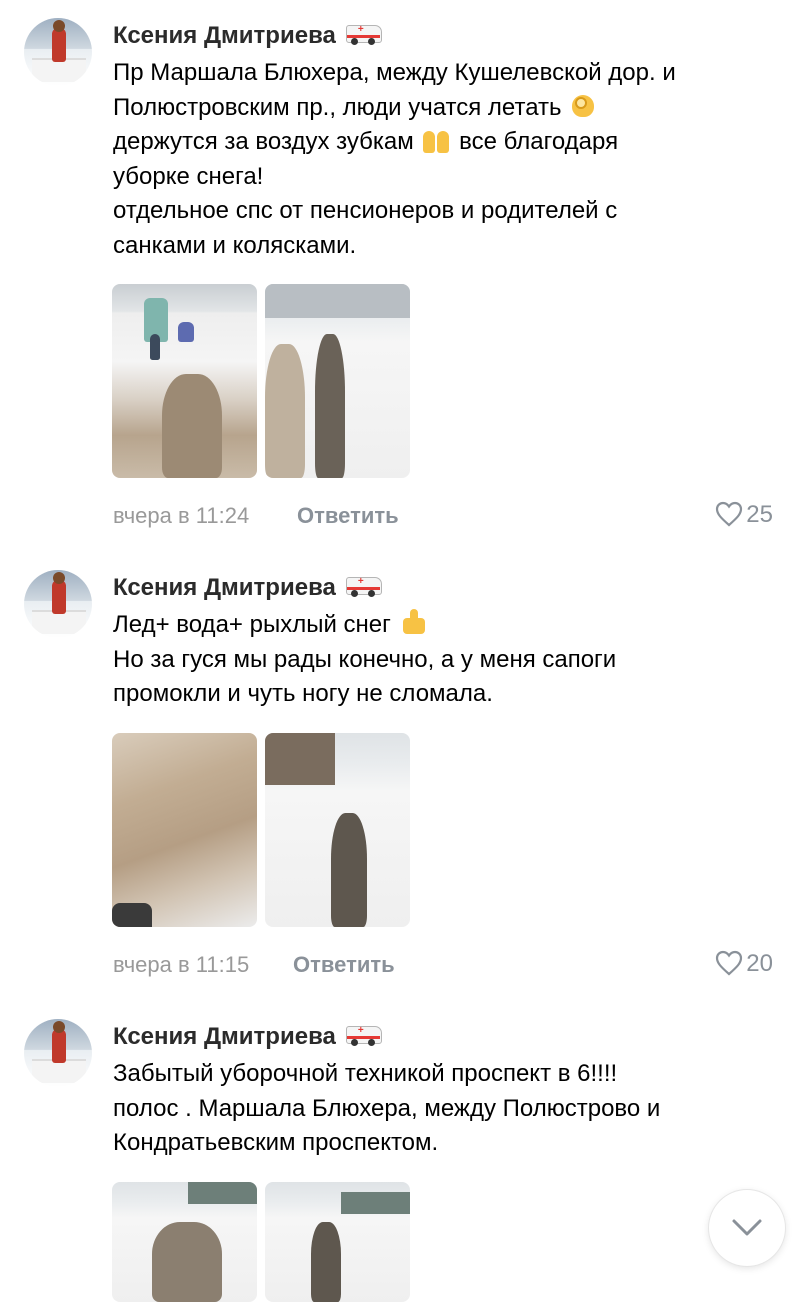 This screenshot has height=1302, width=801. I want to click on like-count: 25, so click(759, 514).